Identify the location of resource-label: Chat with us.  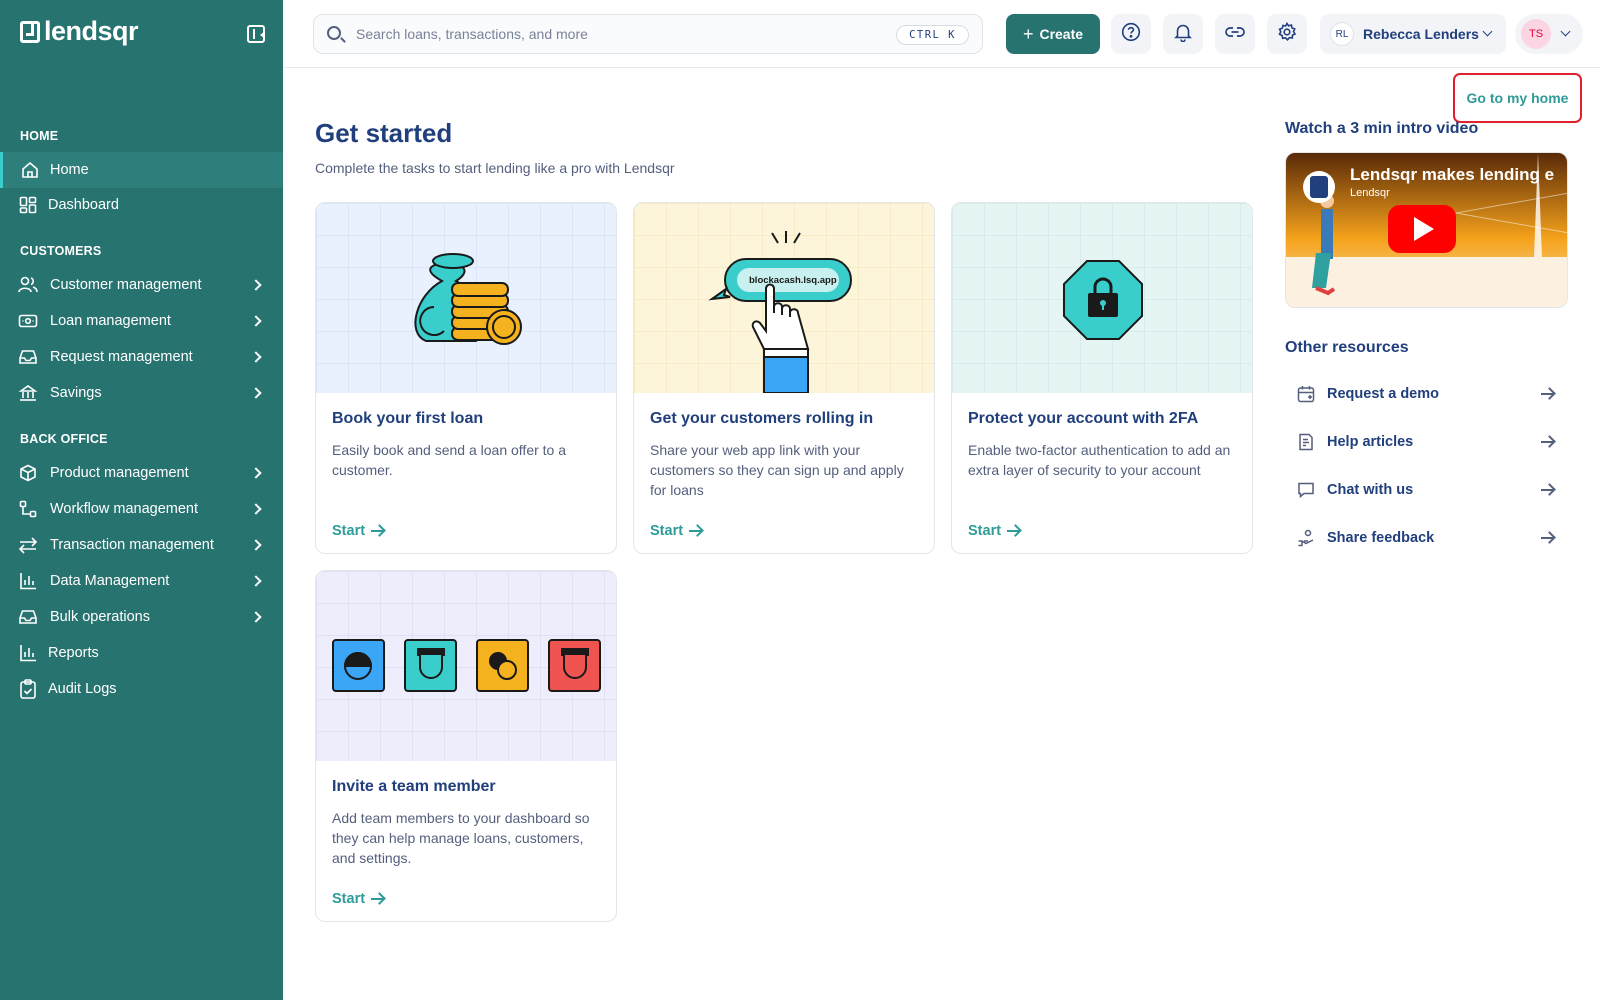
(1370, 490).